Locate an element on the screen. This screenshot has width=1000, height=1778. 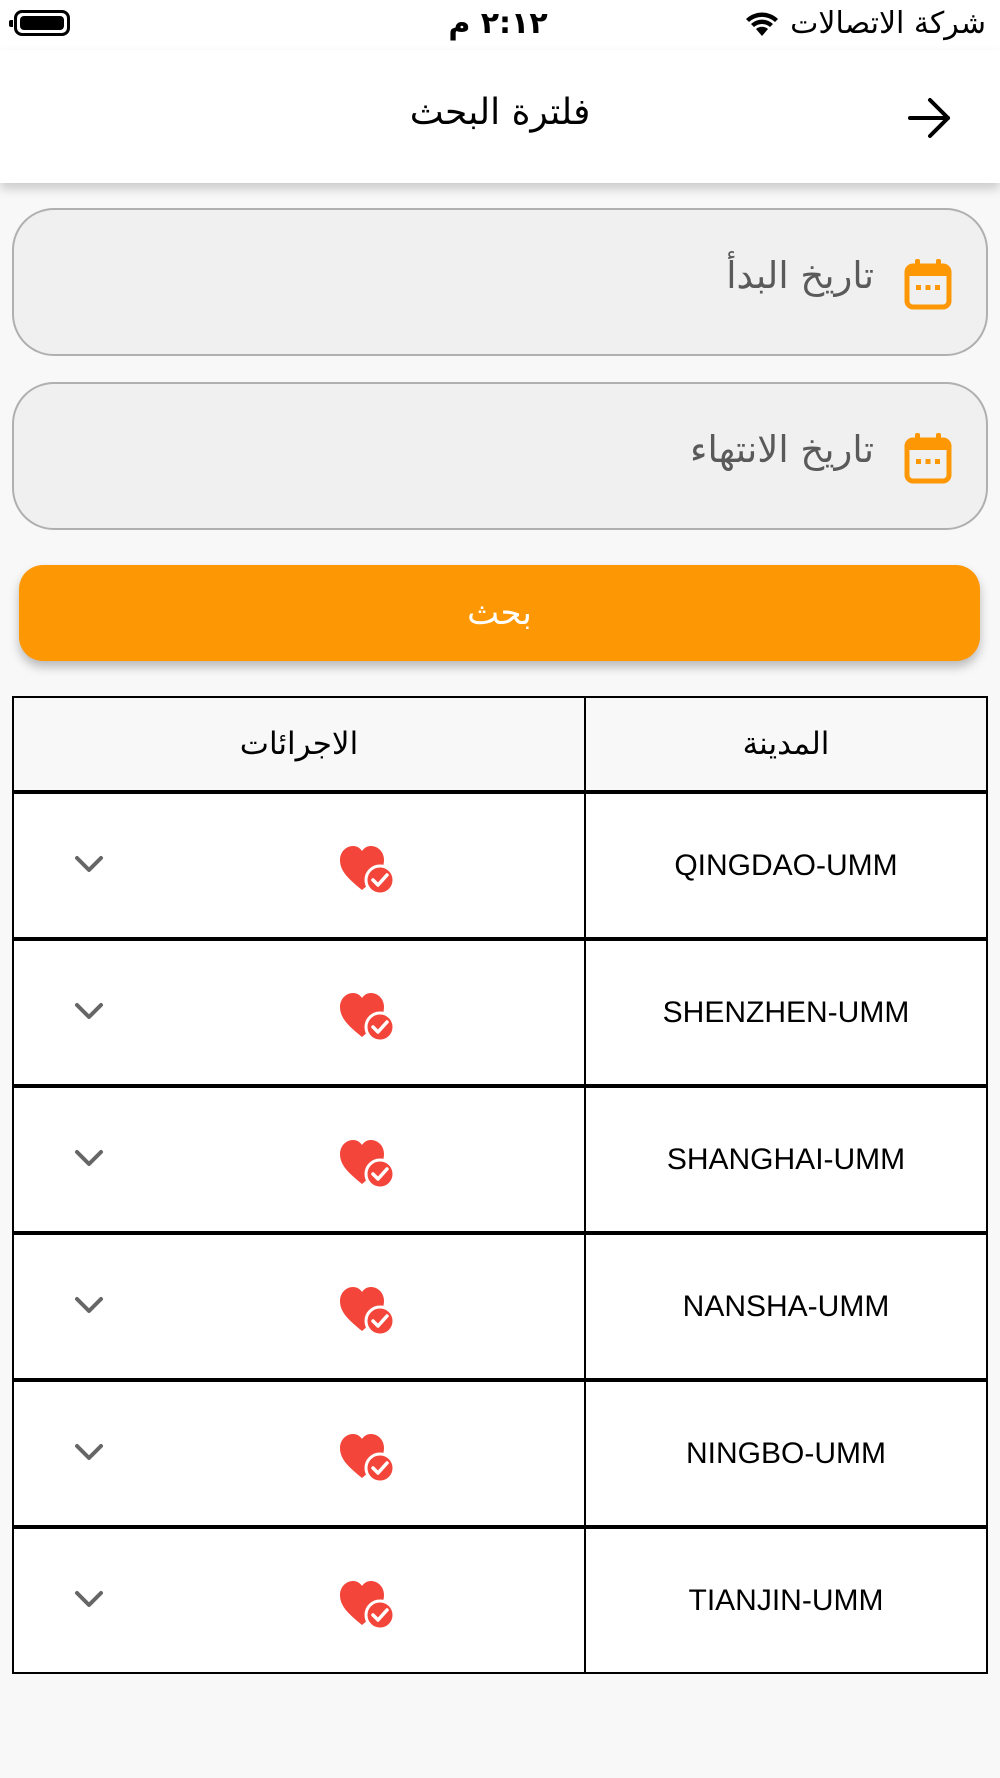
carrier-info: شركة الاتصالات is located at coordinates (865, 23).